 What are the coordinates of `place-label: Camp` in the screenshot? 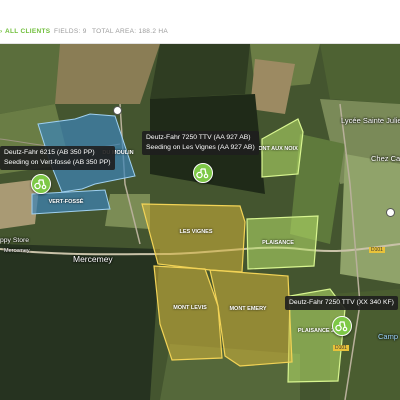 It's located at (388, 336).